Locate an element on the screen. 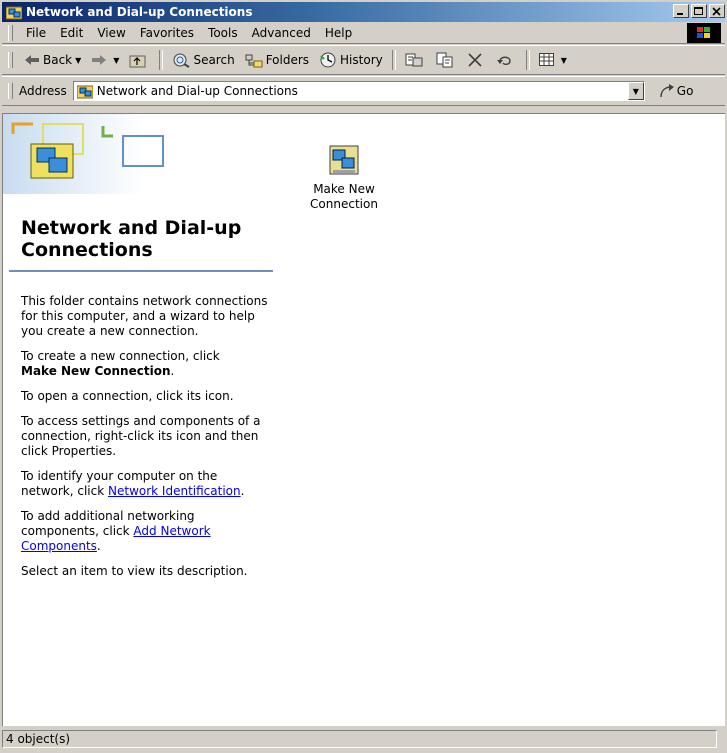 This screenshot has height=753, width=727. go-arrow-icon is located at coordinates (667, 91).